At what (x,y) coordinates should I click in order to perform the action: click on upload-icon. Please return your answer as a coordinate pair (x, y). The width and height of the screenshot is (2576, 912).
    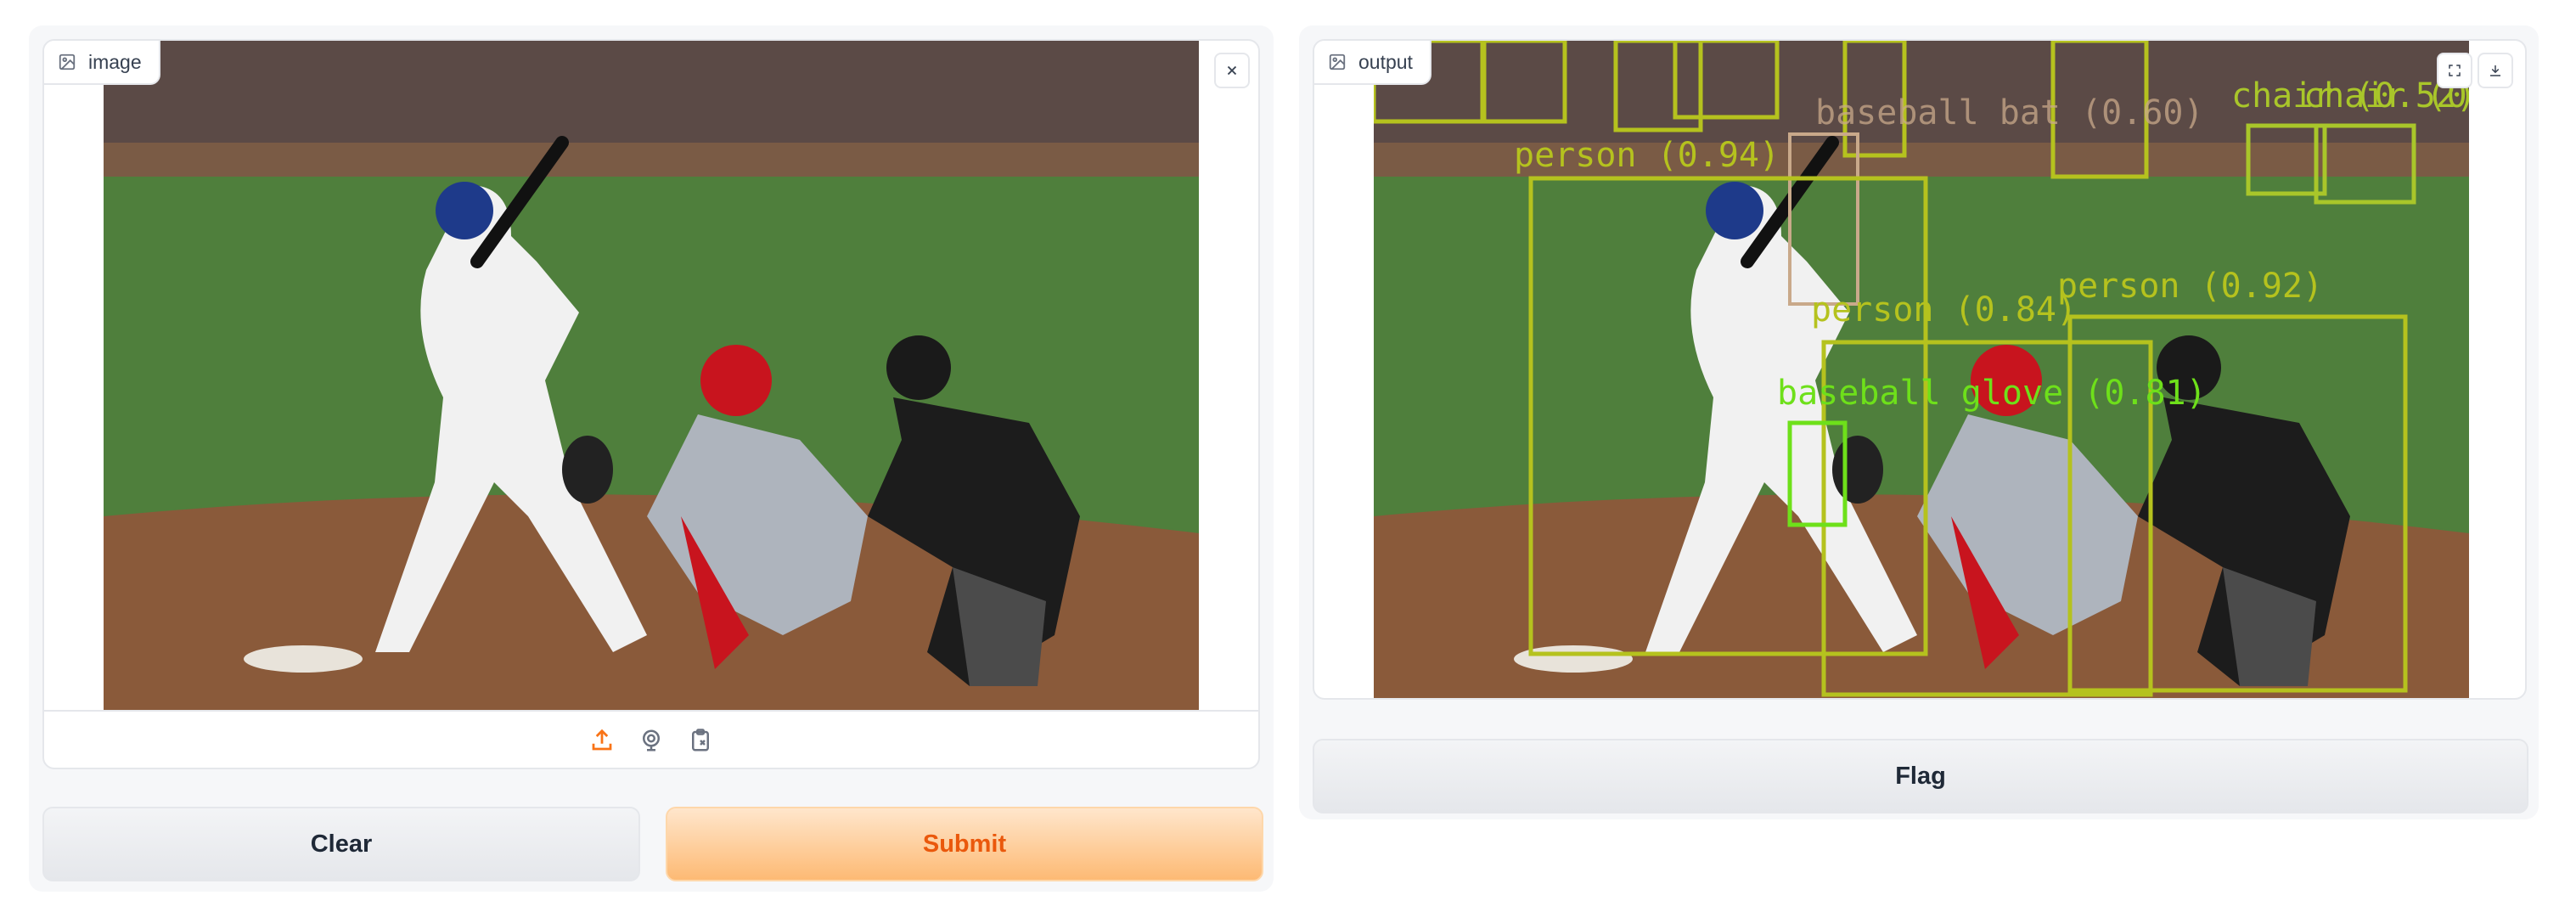
    Looking at the image, I should click on (602, 740).